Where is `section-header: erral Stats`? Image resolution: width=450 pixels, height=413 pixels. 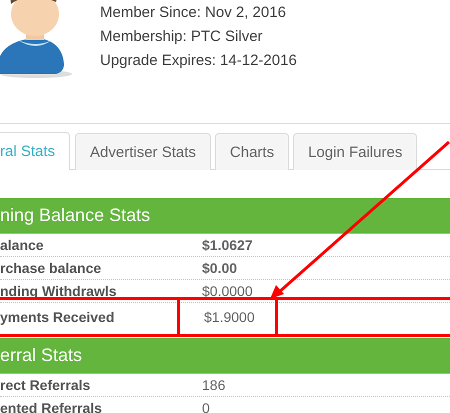 section-header: erral Stats is located at coordinates (225, 356).